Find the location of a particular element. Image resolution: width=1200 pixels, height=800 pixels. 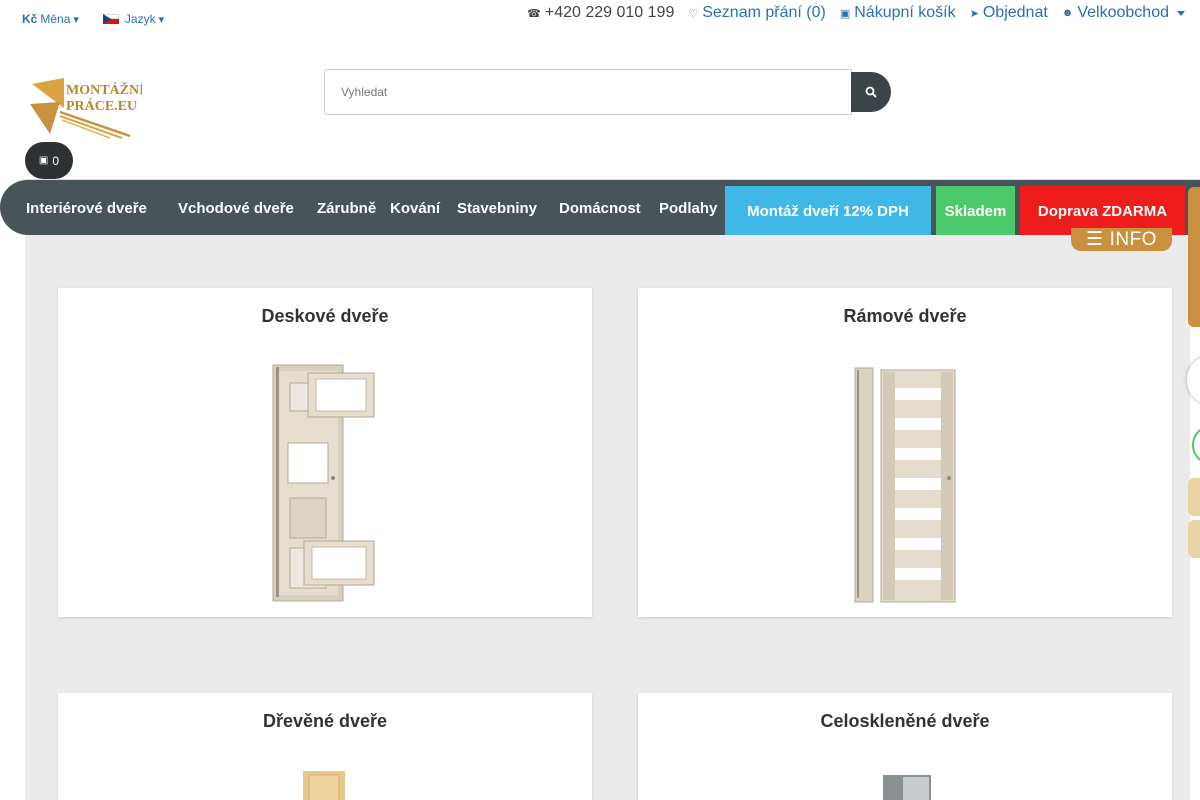

whatsapp-icon is located at coordinates (1196, 445).